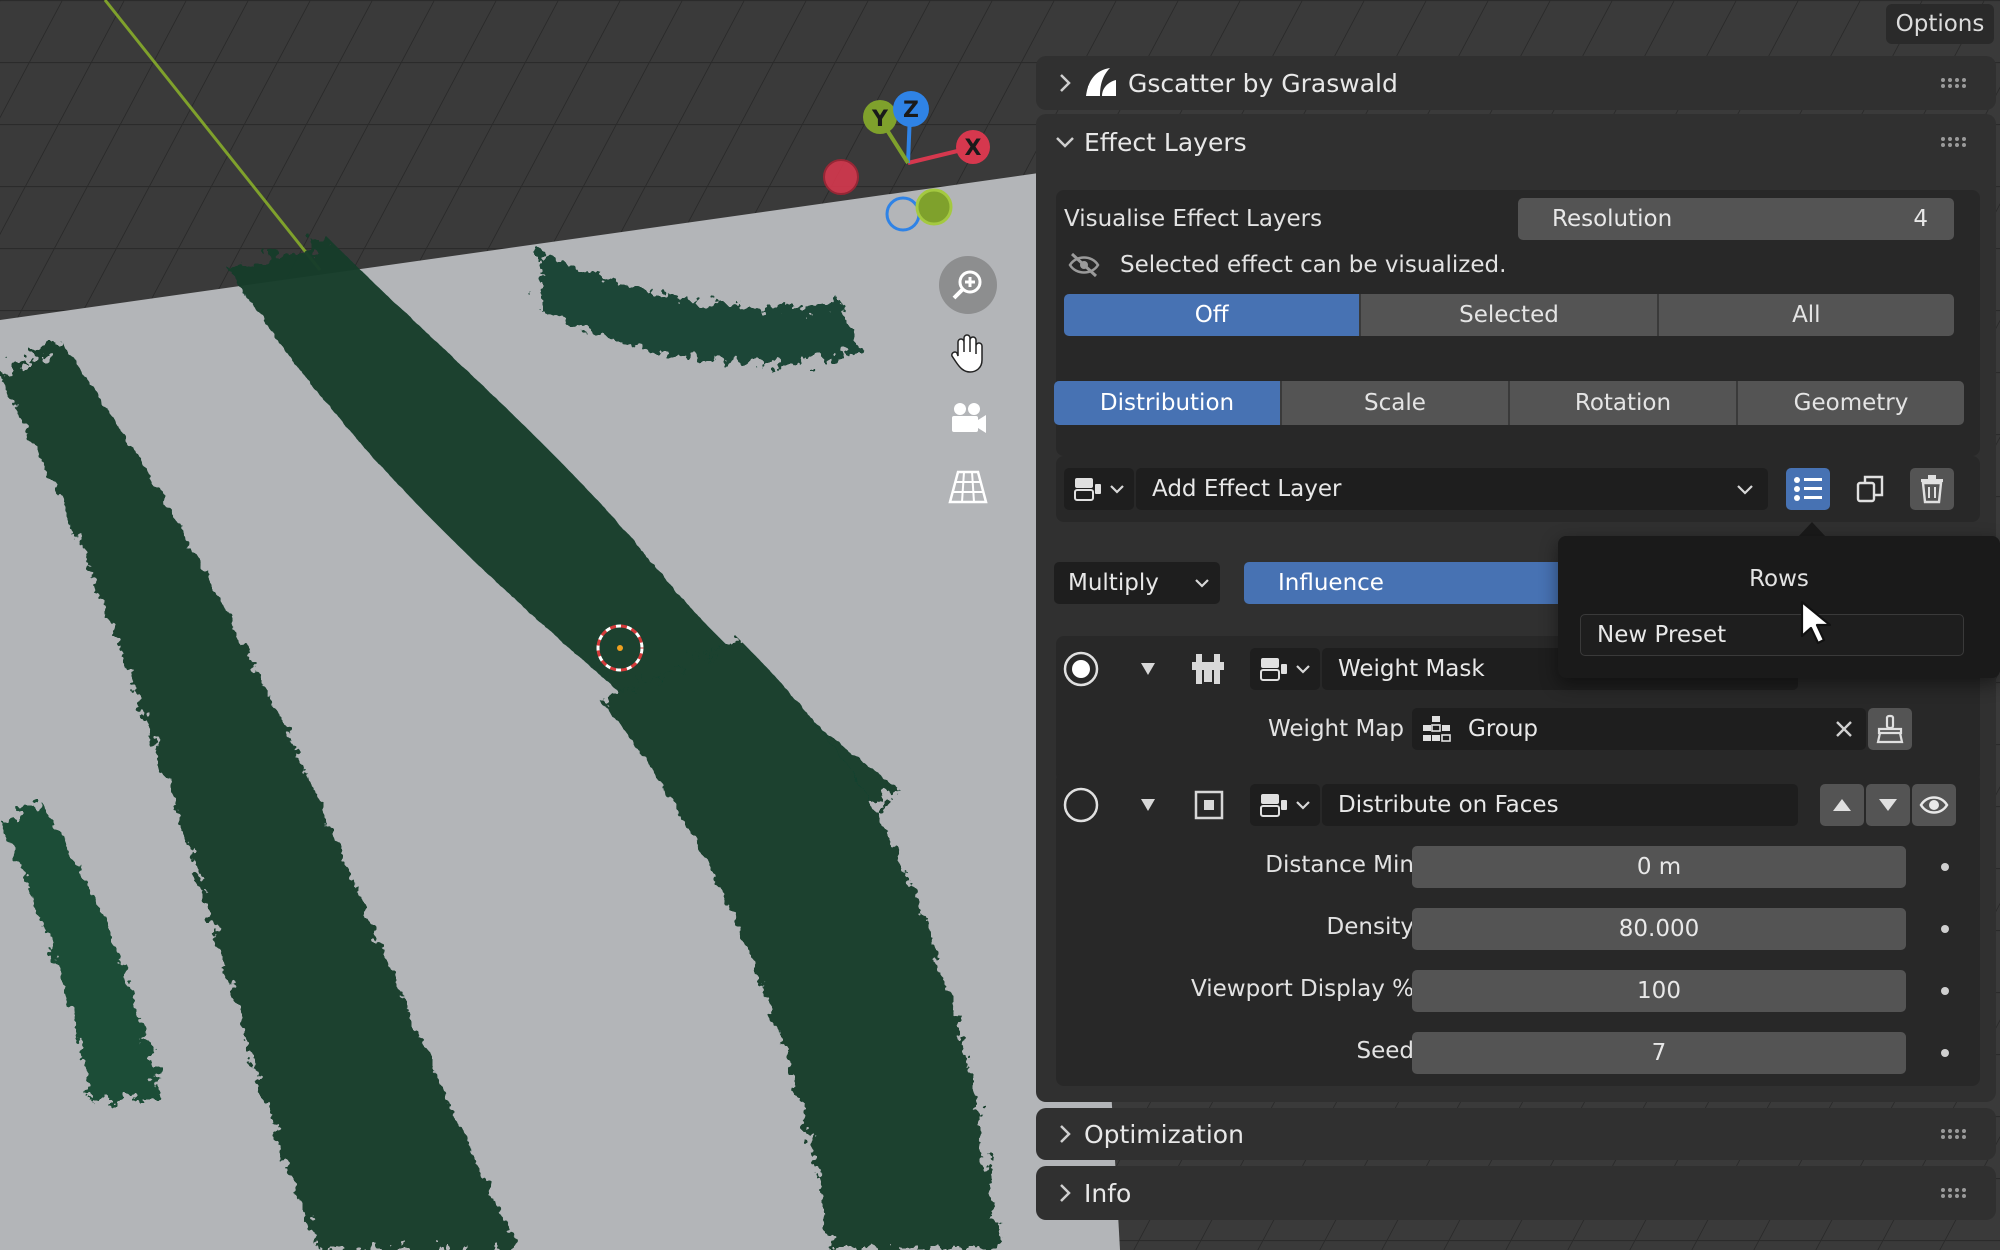 This screenshot has width=2000, height=1250. What do you see at coordinates (1560, 805) in the screenshot?
I see `layer-name-field: Distribute on Faces` at bounding box center [1560, 805].